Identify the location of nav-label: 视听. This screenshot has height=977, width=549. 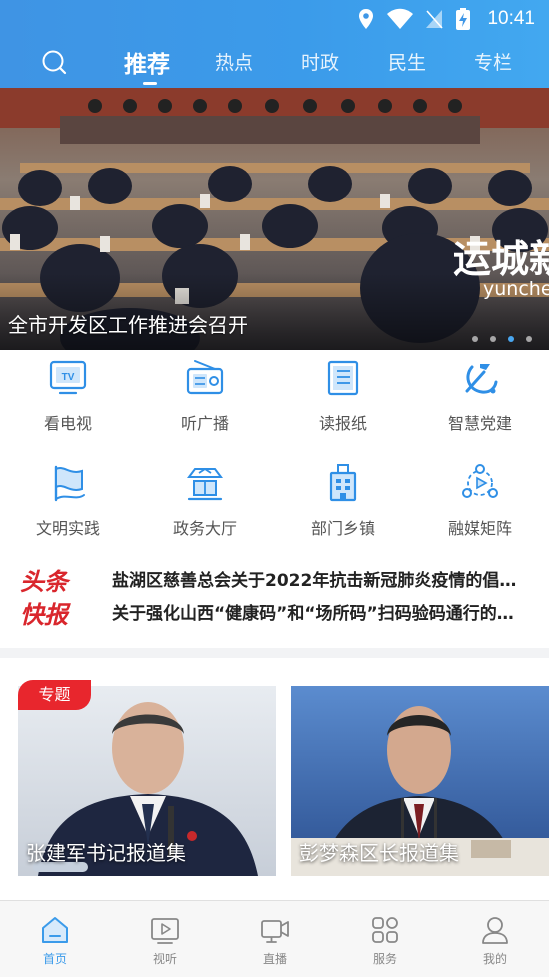
(164, 959).